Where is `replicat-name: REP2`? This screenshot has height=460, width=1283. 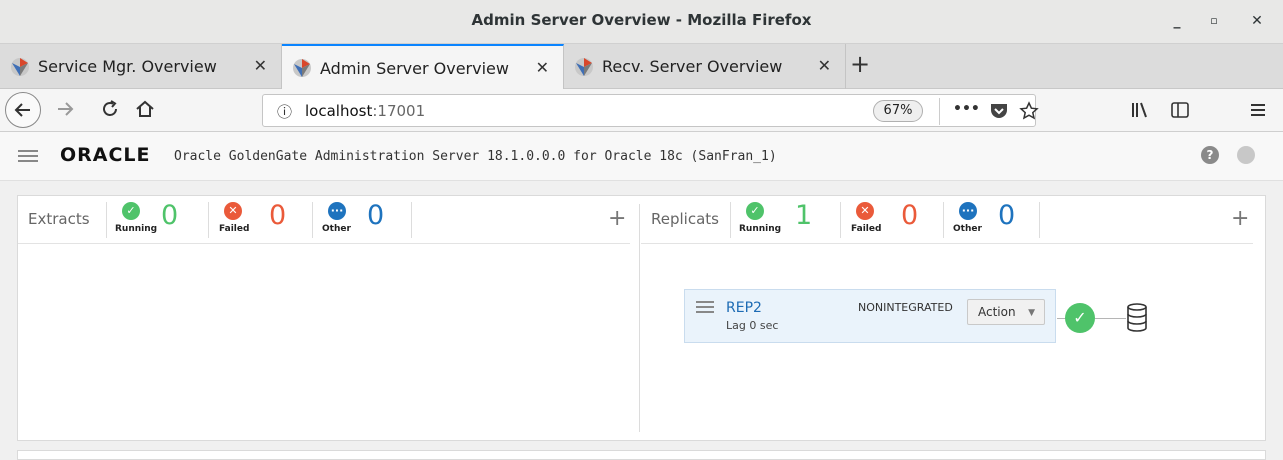 replicat-name: REP2 is located at coordinates (744, 308).